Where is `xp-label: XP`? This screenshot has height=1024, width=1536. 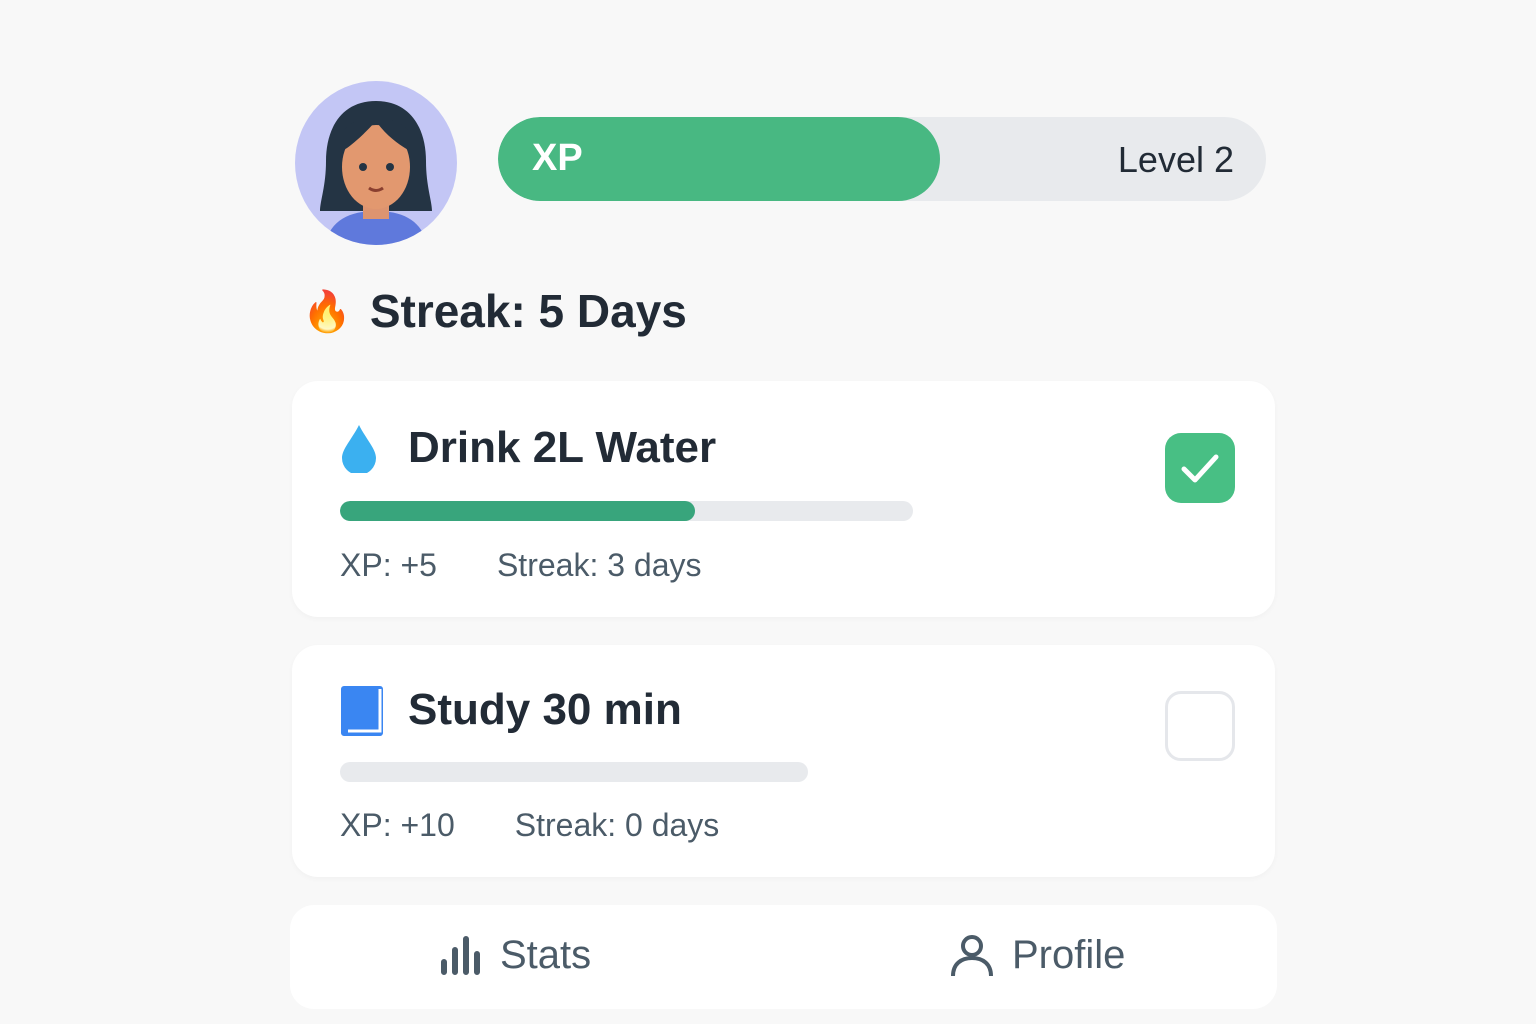
xp-label: XP is located at coordinates (557, 158).